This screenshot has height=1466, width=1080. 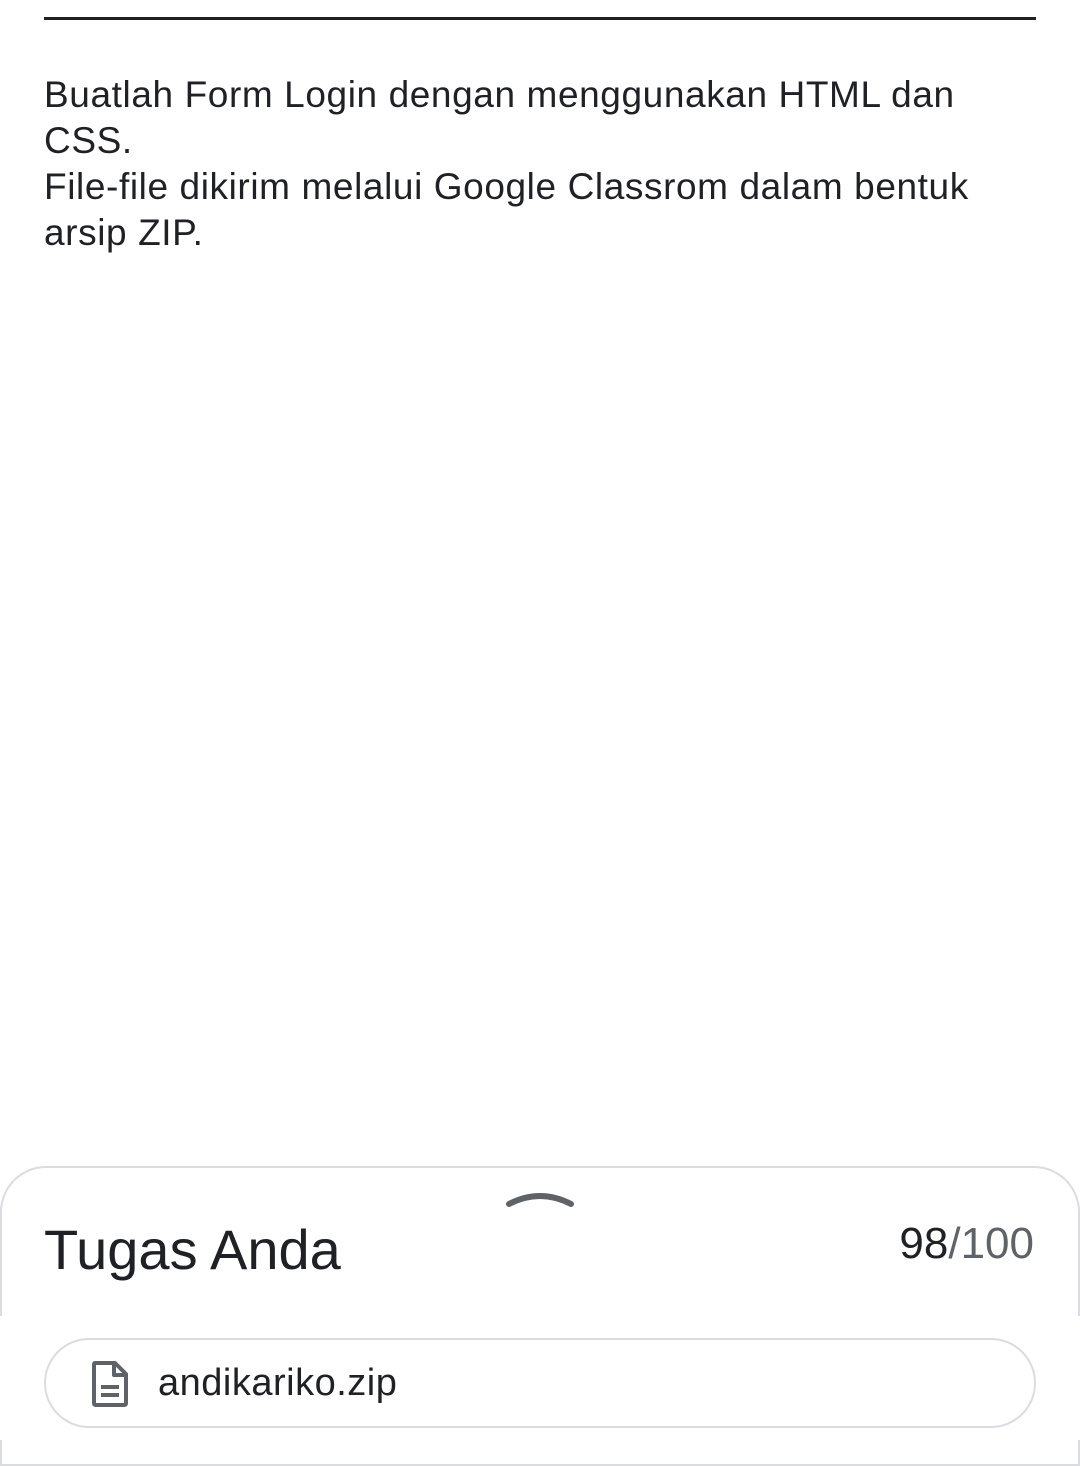 What do you see at coordinates (540, 1383) in the screenshot?
I see `attachment-chip: andikariko.zip` at bounding box center [540, 1383].